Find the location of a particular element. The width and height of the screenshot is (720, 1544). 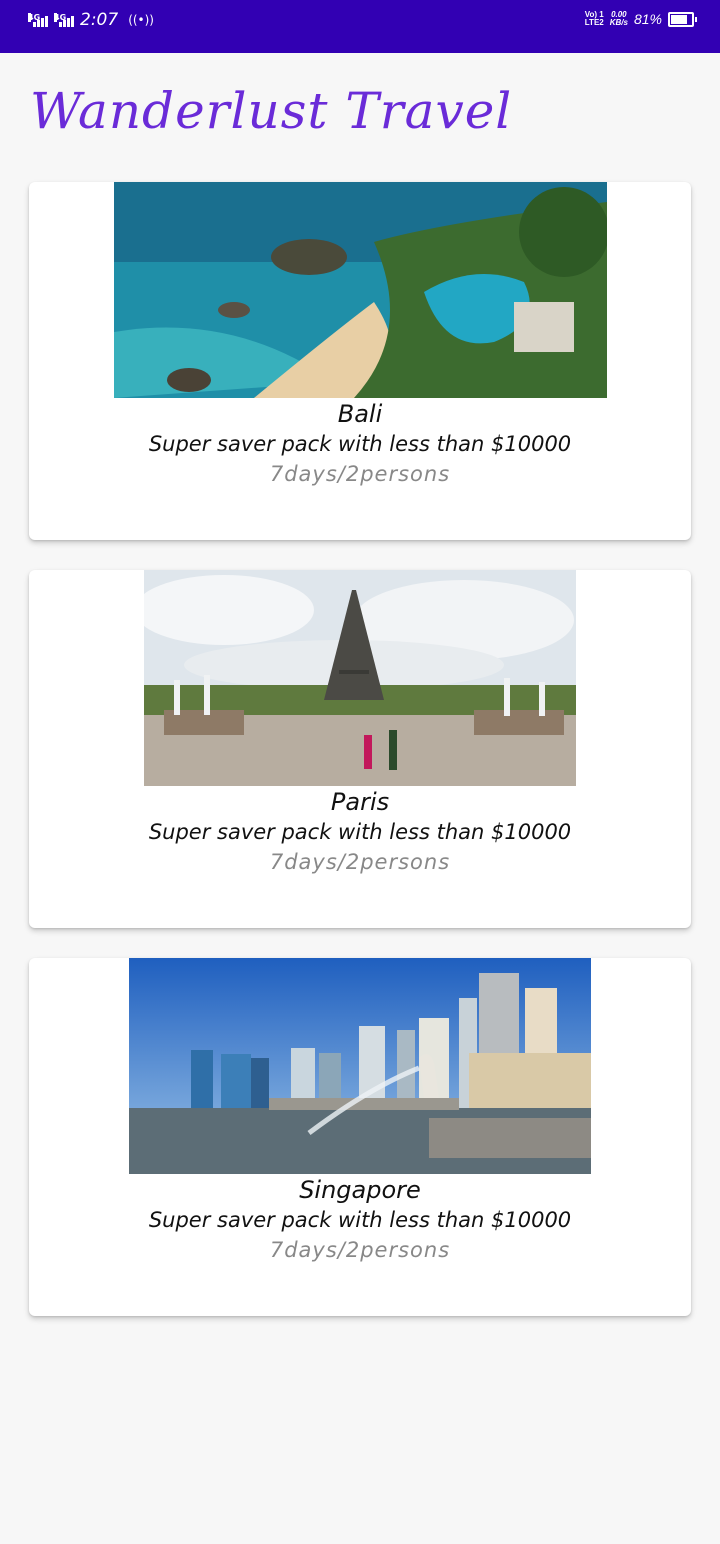

card-city: Bali is located at coordinates (360, 414).